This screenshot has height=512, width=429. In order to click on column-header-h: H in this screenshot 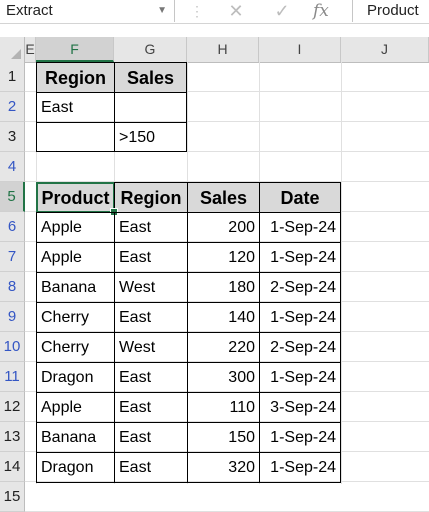, I will do `click(223, 49)`.